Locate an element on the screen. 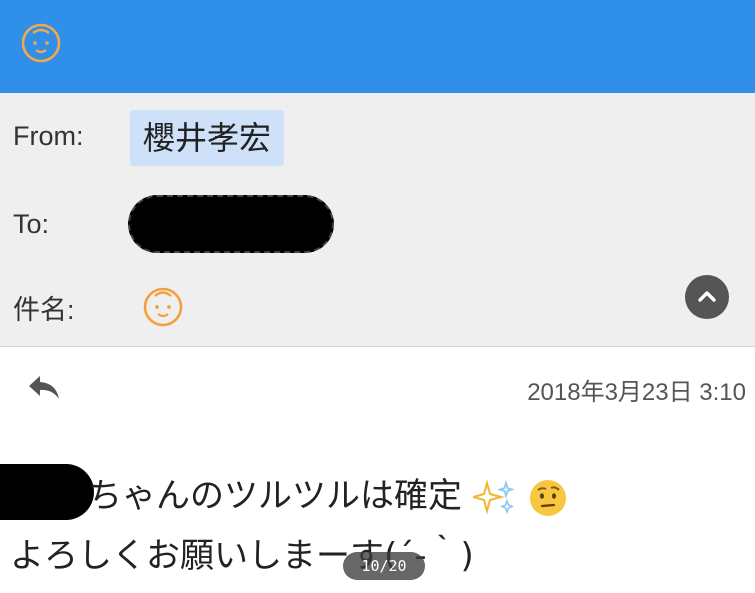 The image size is (755, 593). collapse-header-button is located at coordinates (707, 297).